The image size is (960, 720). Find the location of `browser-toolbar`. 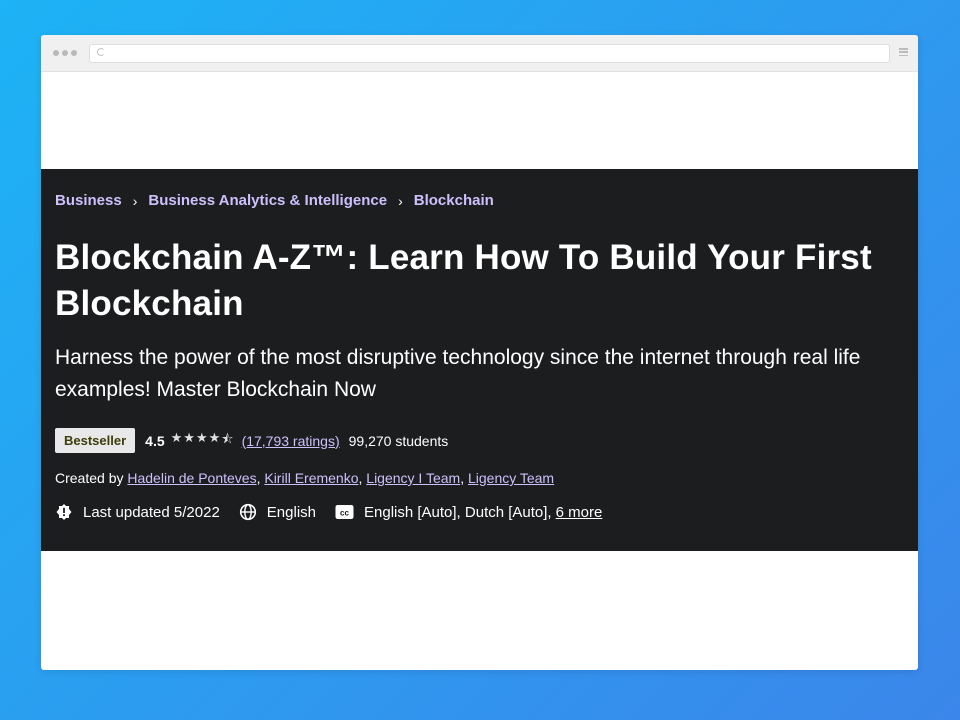

browser-toolbar is located at coordinates (479, 53).